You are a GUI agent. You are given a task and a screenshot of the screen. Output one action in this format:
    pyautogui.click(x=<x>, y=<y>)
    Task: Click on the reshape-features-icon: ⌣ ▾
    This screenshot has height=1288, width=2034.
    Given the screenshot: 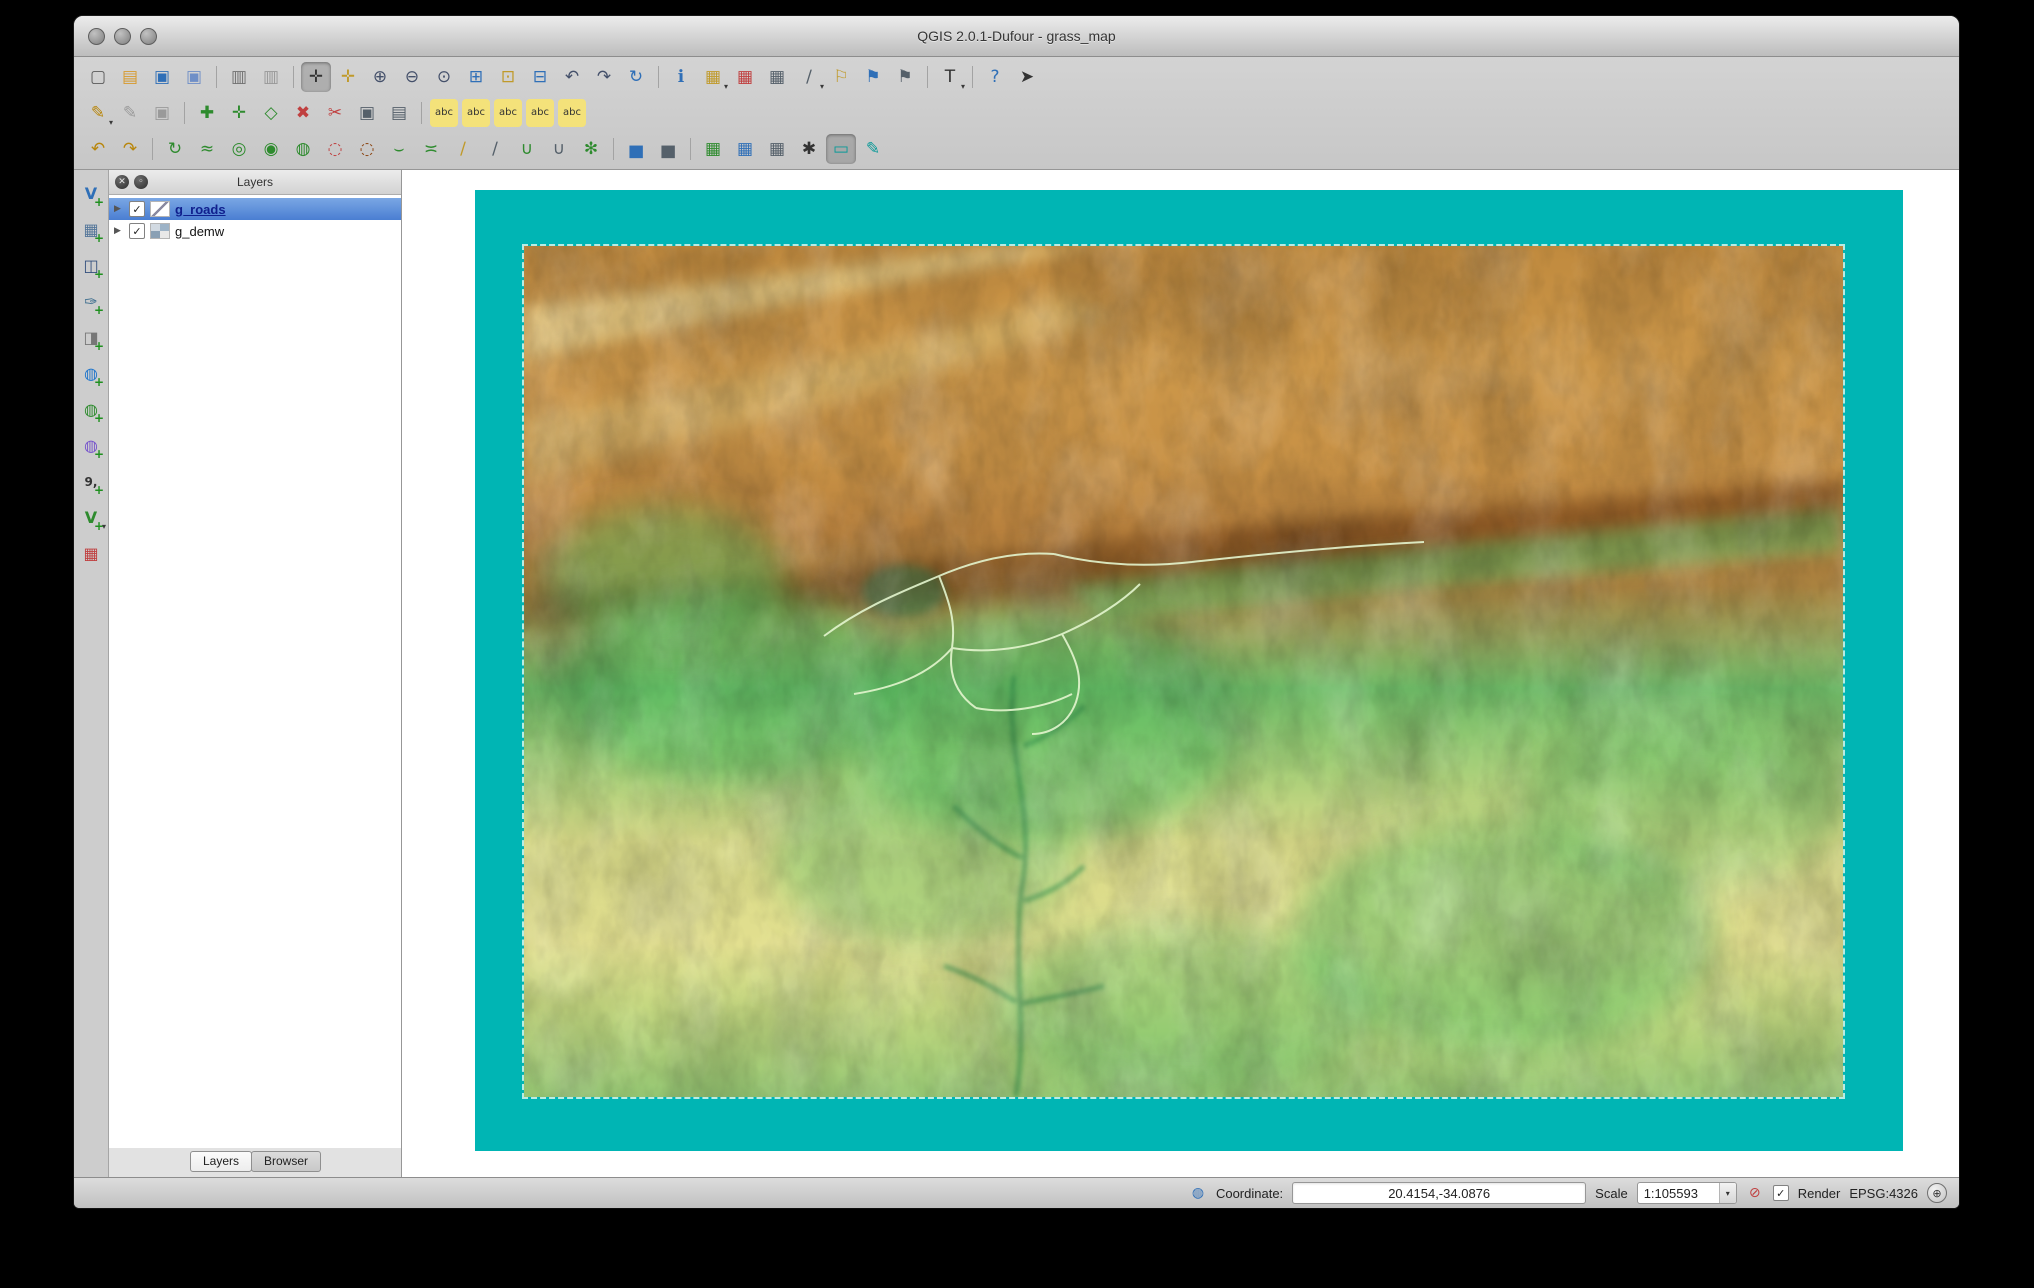 What is the action you would take?
    pyautogui.click(x=399, y=149)
    